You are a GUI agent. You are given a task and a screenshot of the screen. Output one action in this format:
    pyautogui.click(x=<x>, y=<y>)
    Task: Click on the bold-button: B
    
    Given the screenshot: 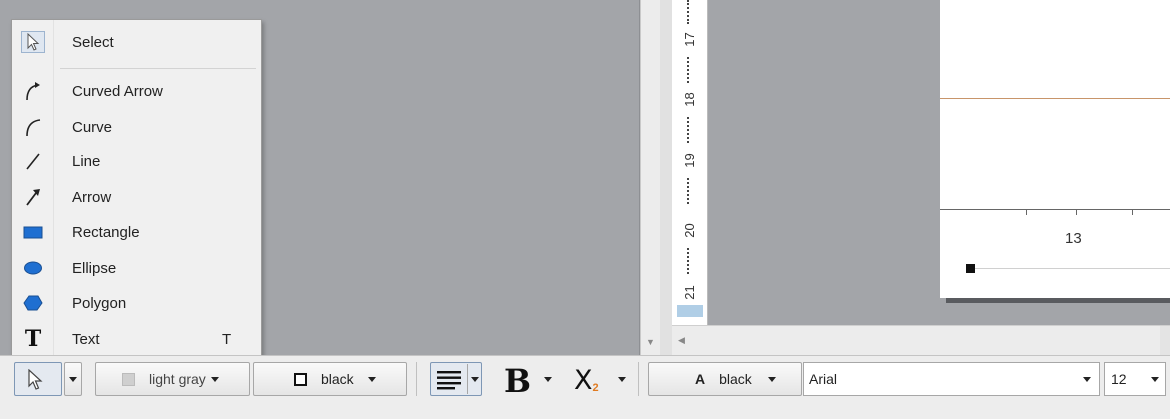 What is the action you would take?
    pyautogui.click(x=530, y=381)
    